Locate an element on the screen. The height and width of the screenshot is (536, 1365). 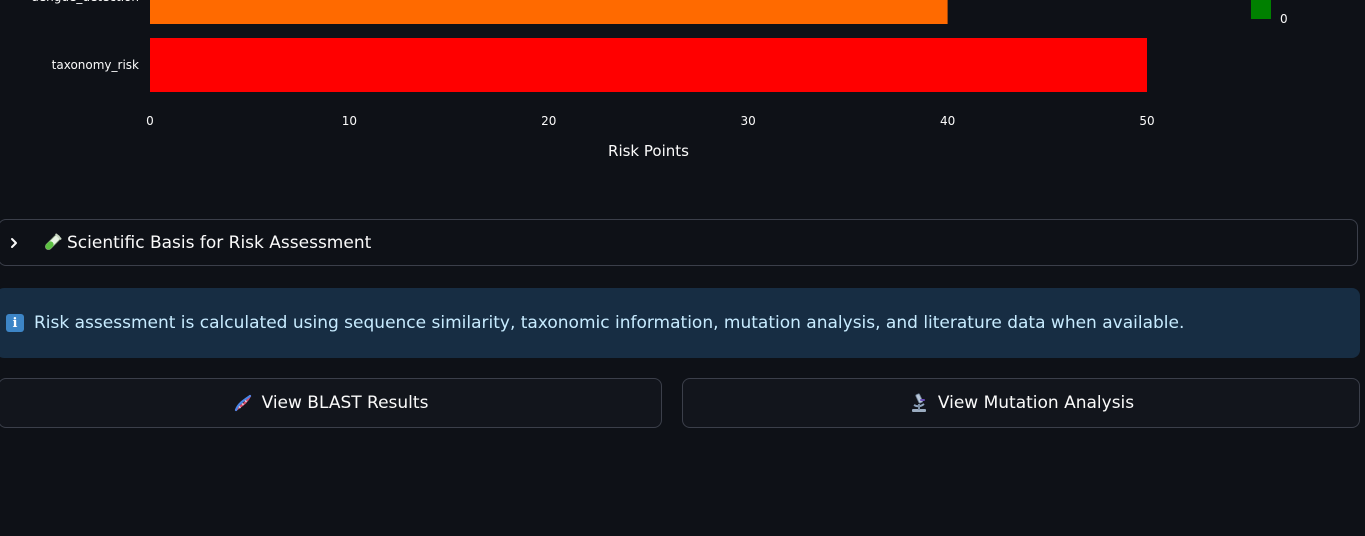
bar-taxonomy-risk is located at coordinates (648, 65).